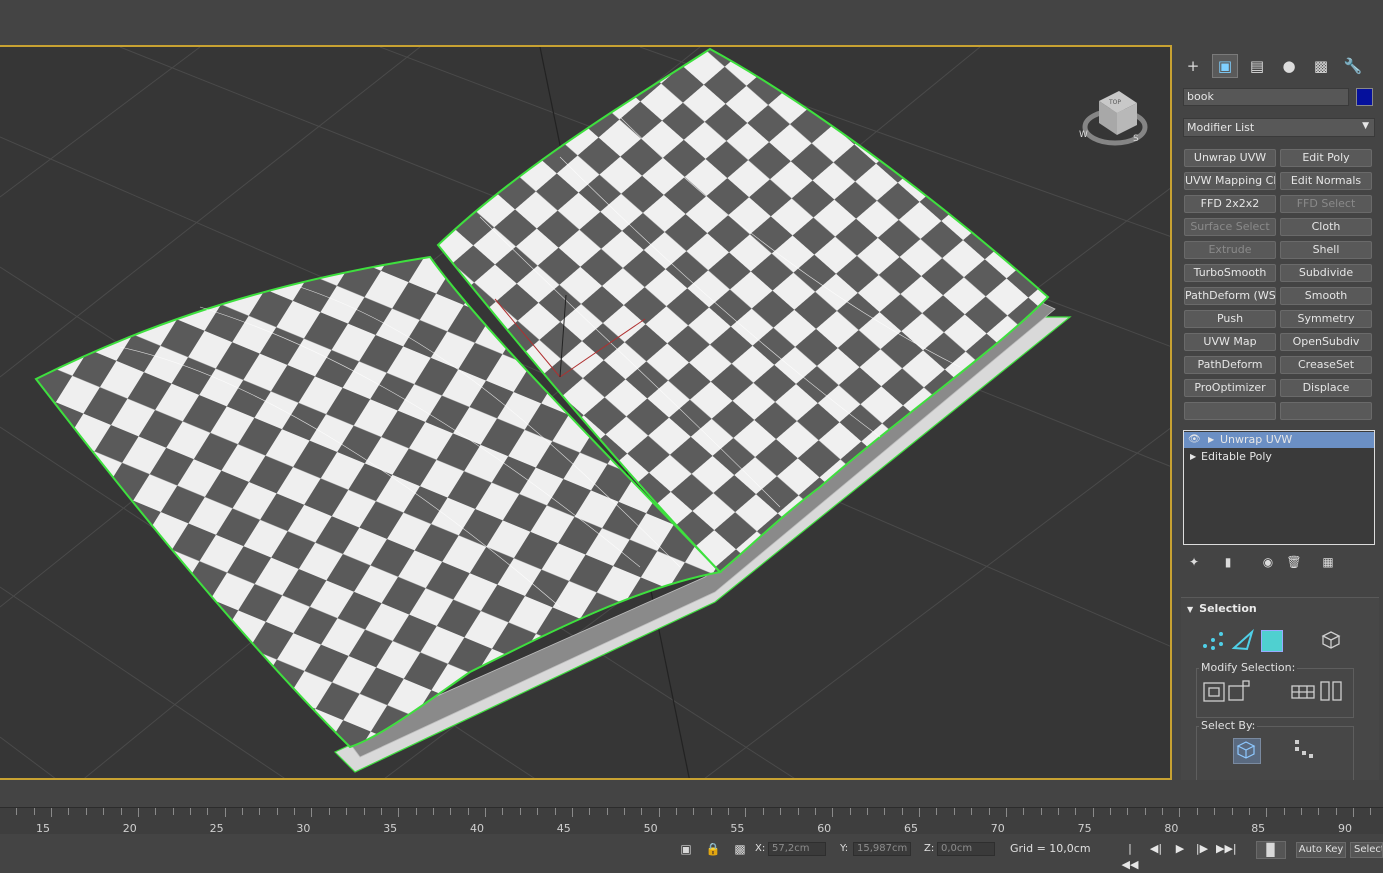  Describe the element at coordinates (1271, 850) in the screenshot. I see `key-mode-icon: ▉` at that location.